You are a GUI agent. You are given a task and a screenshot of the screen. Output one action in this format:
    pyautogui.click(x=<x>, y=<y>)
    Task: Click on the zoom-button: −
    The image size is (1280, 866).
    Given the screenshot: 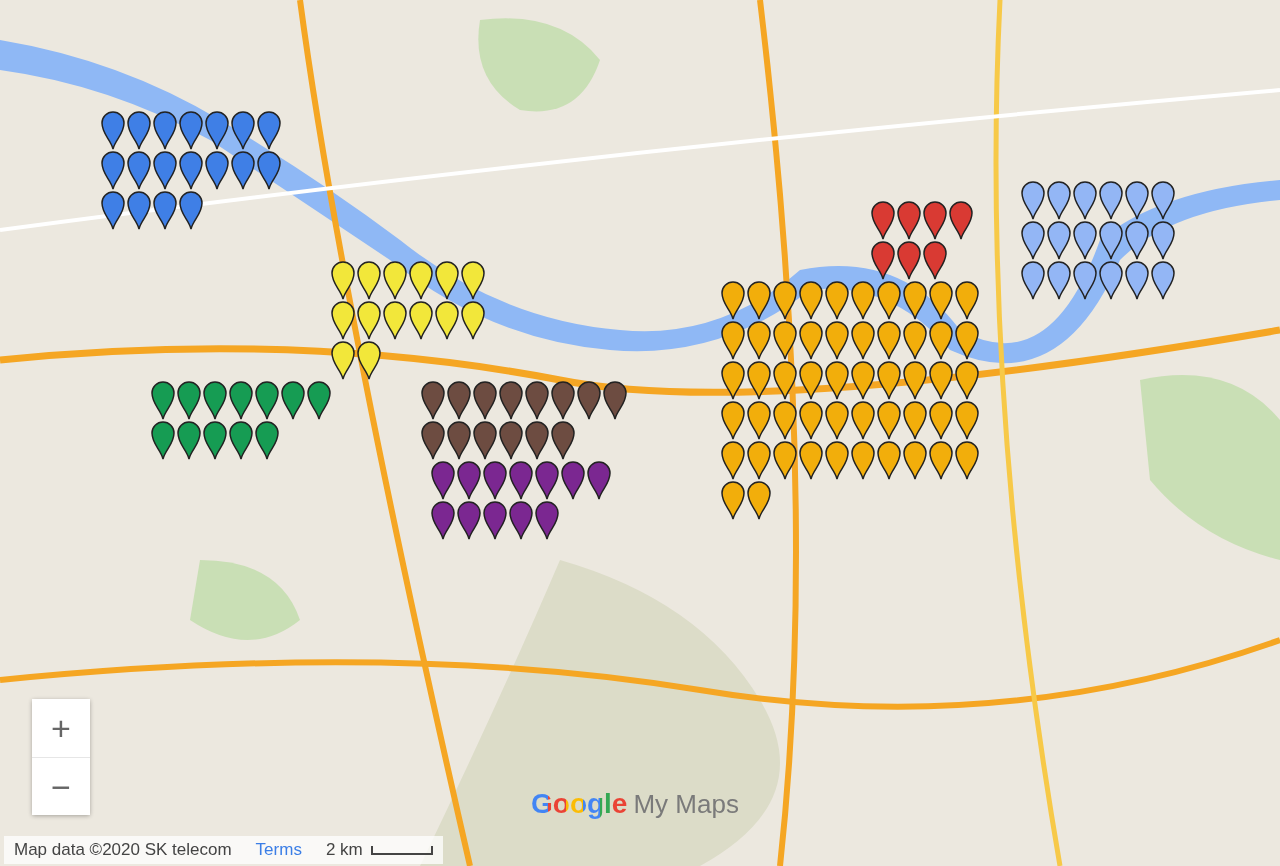 What is the action you would take?
    pyautogui.click(x=61, y=786)
    